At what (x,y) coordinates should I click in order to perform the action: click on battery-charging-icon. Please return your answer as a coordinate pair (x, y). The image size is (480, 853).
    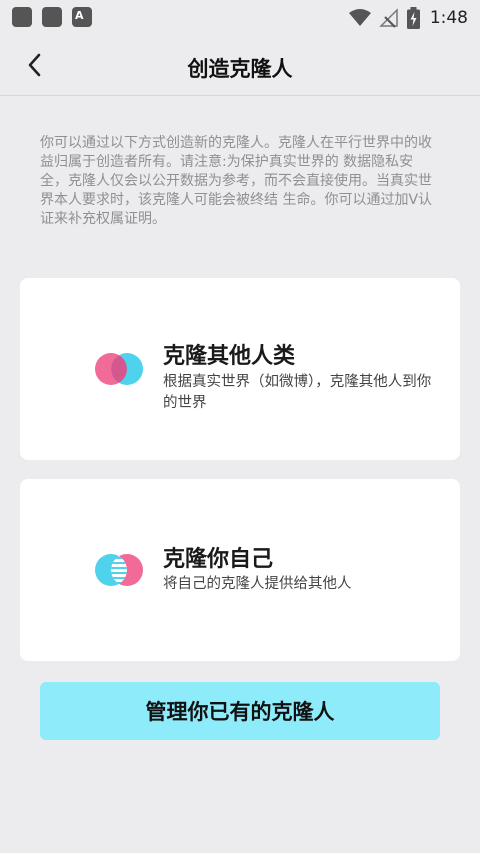
    Looking at the image, I should click on (413, 18).